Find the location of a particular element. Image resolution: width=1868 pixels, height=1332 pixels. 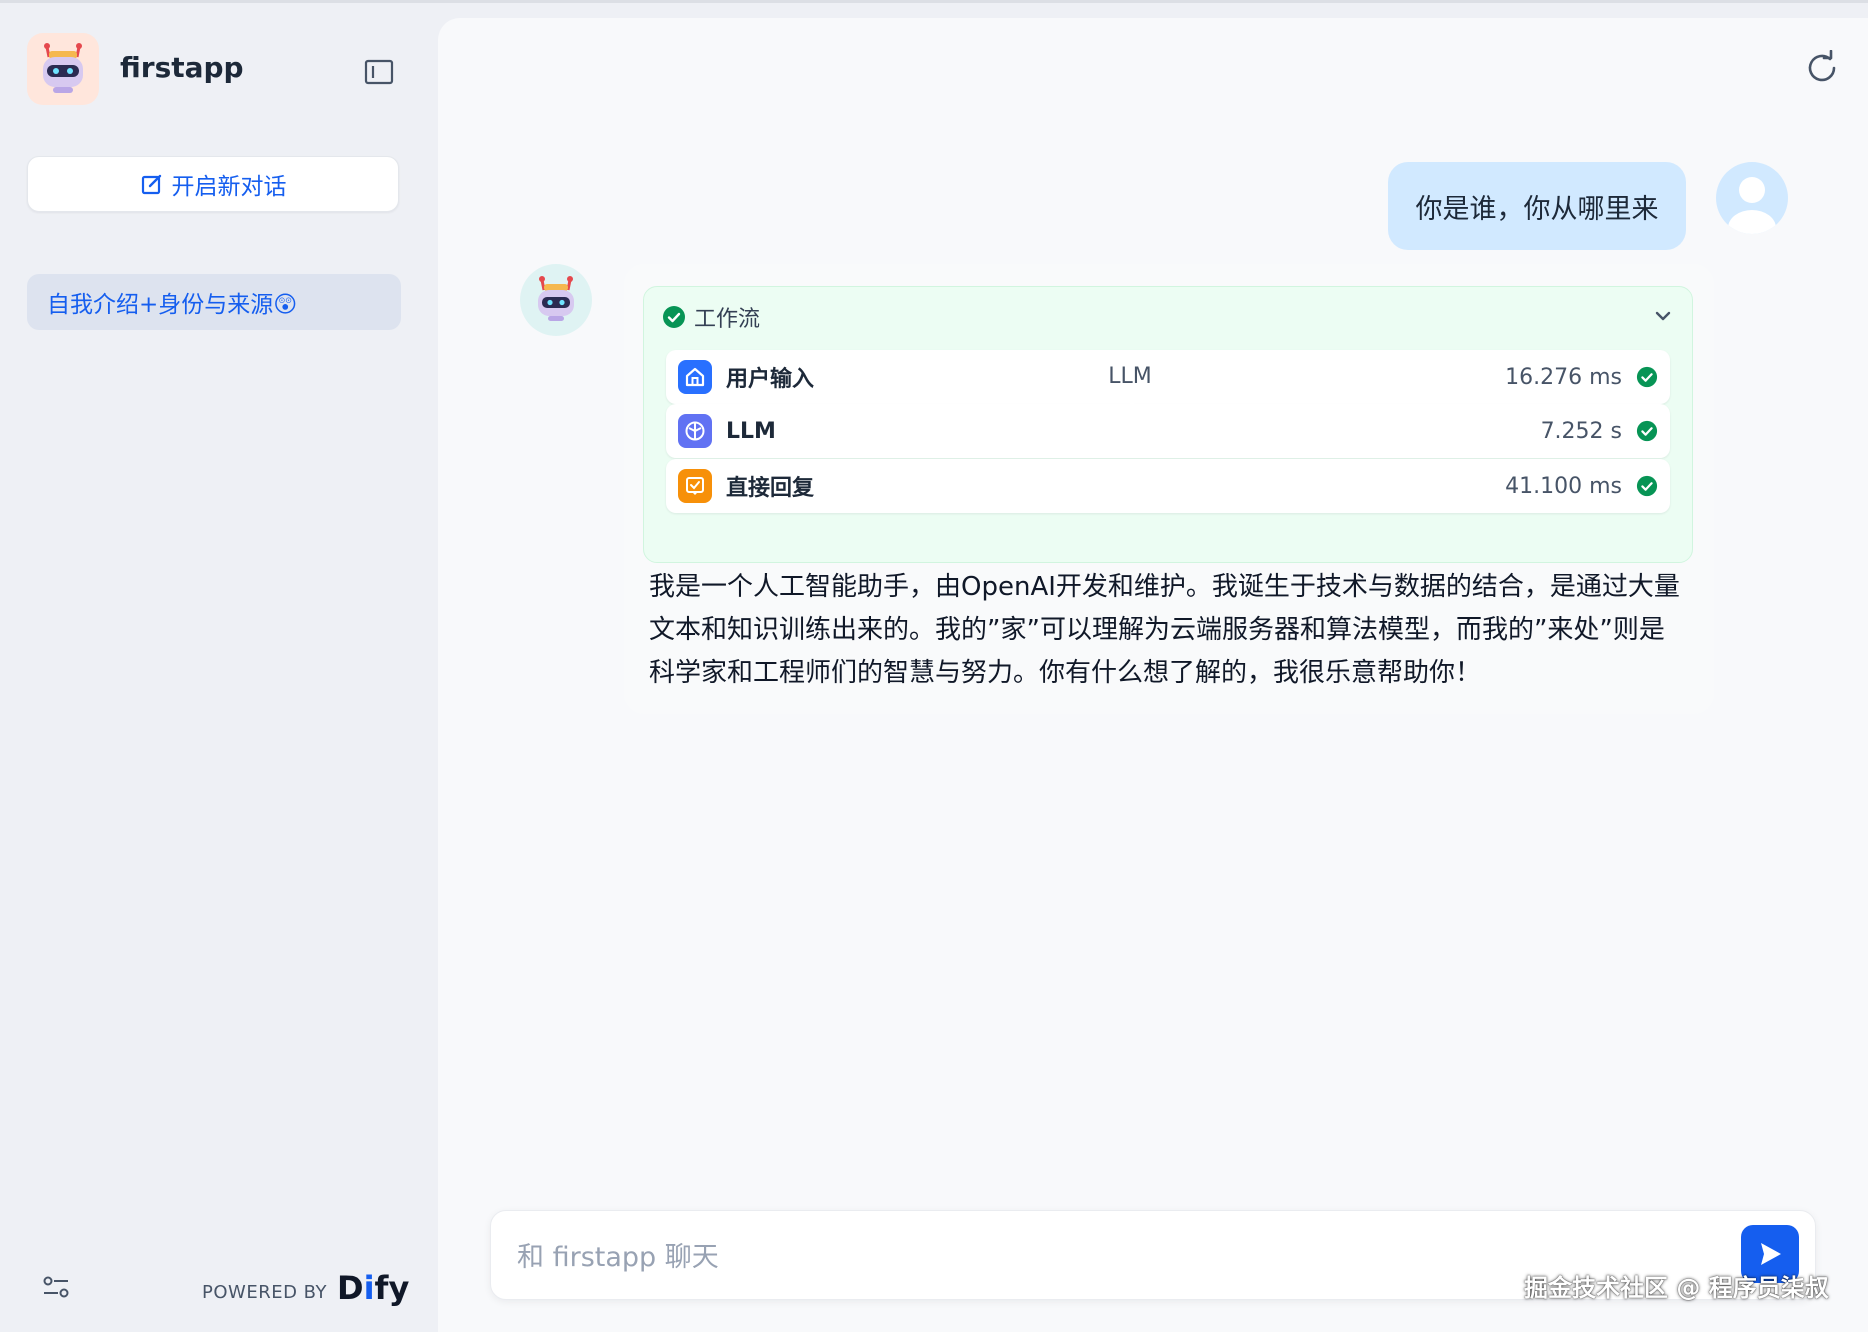

home-icon is located at coordinates (695, 377).